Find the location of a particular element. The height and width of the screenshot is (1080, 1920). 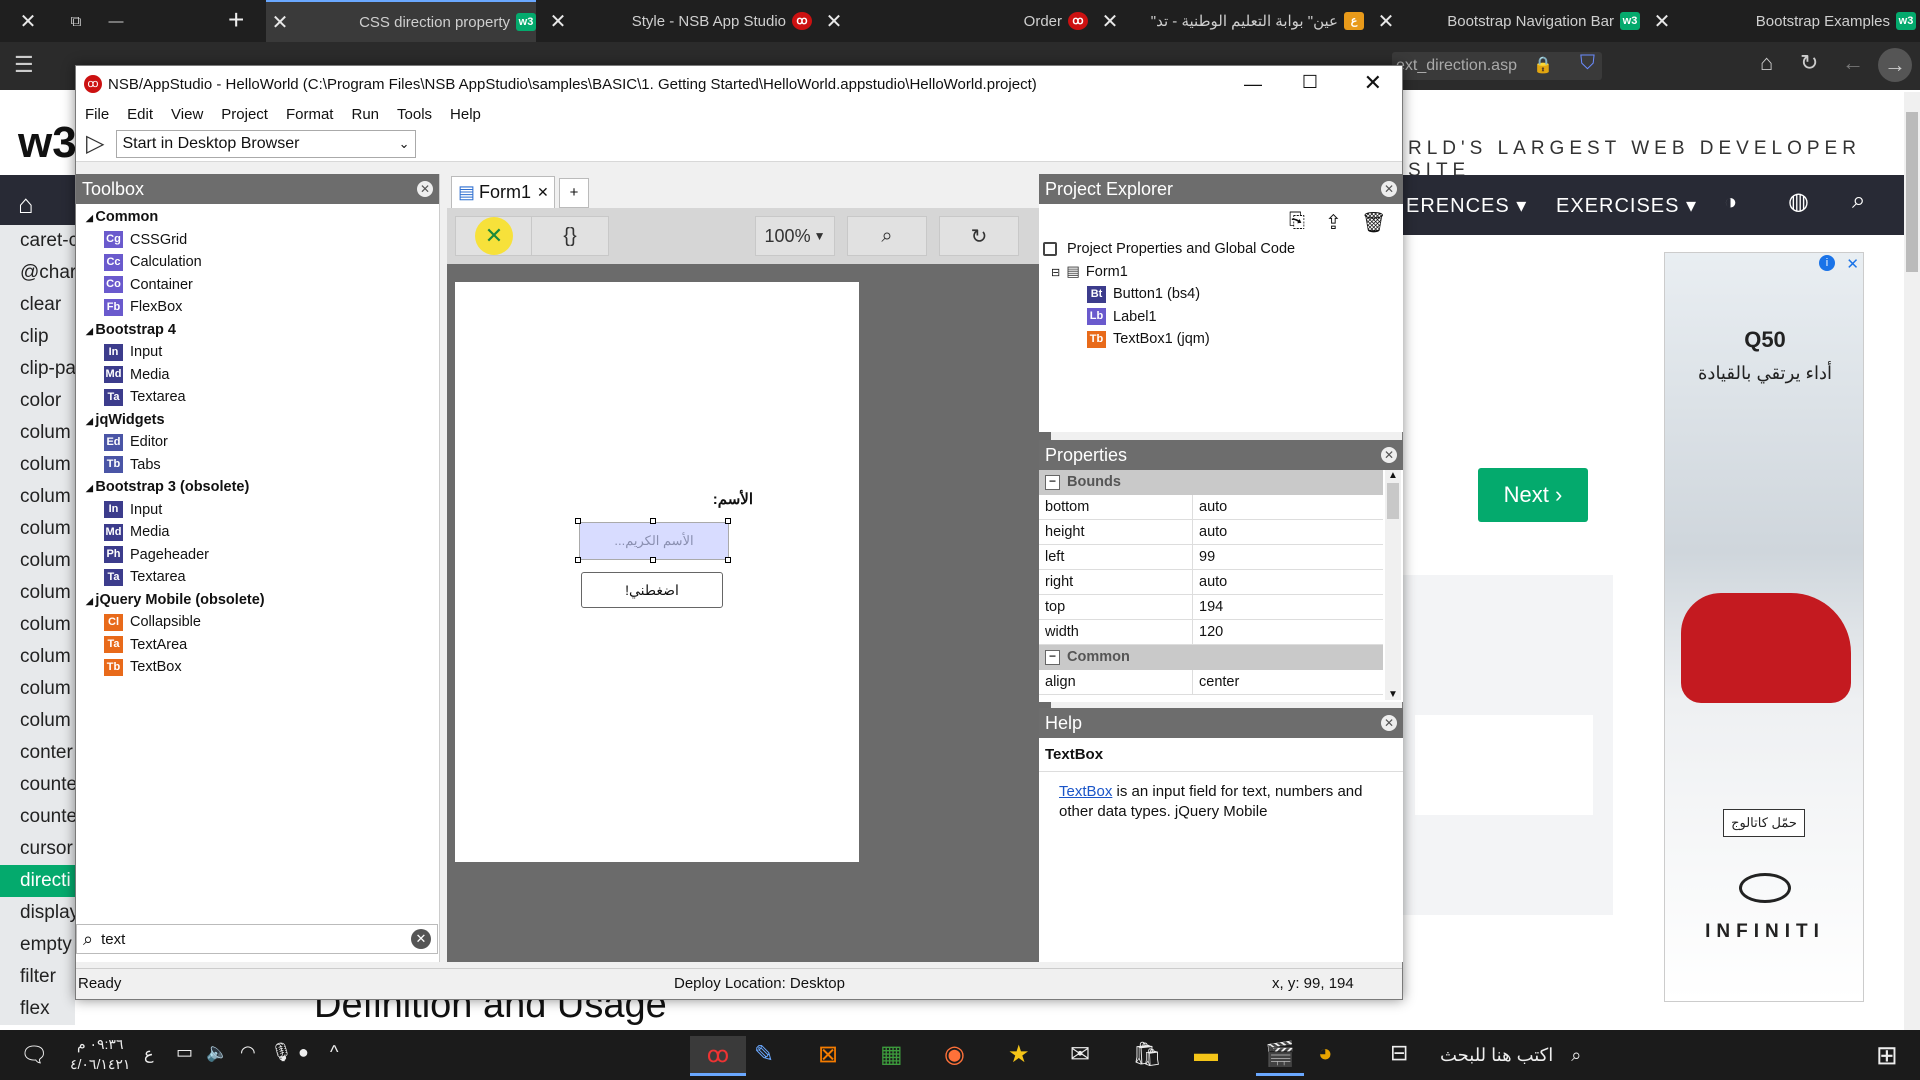

menu-help: Help is located at coordinates (465, 114).